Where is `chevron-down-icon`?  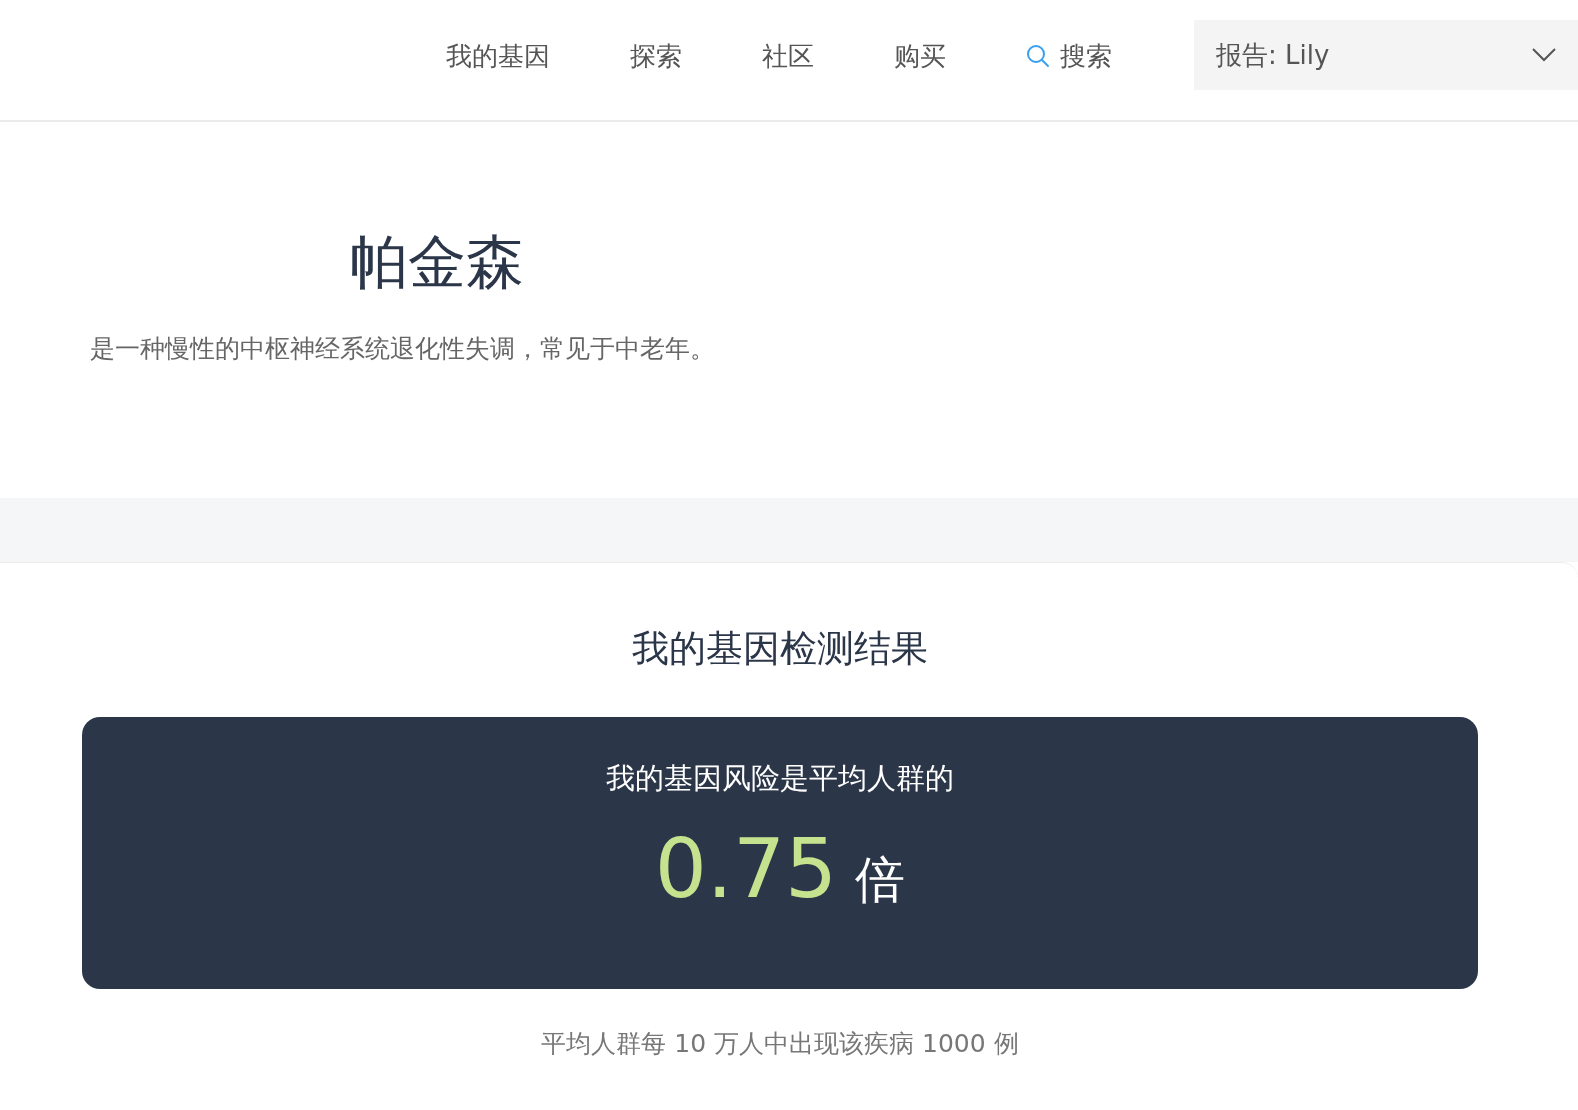 chevron-down-icon is located at coordinates (1544, 55).